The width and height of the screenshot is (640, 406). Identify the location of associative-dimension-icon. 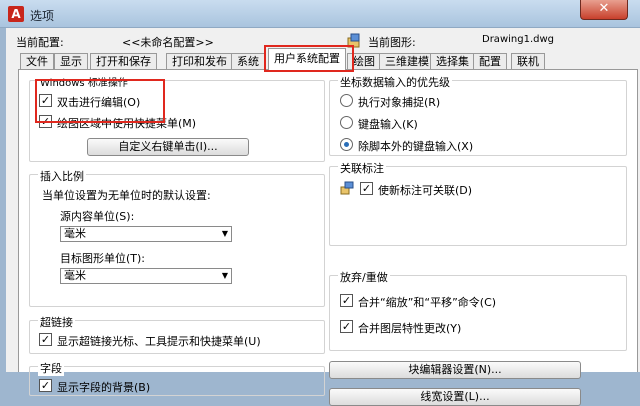
(347, 188).